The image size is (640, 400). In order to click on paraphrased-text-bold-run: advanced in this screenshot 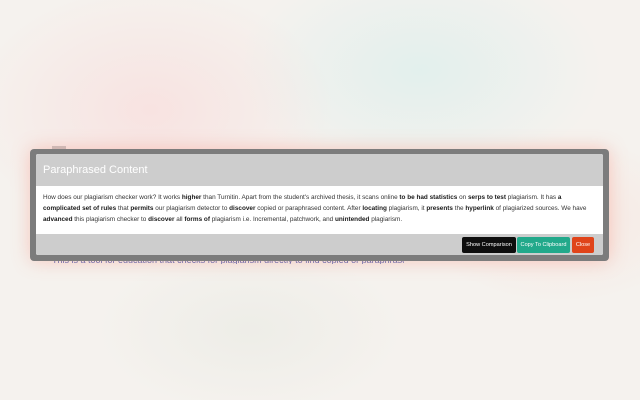, I will do `click(58, 219)`.